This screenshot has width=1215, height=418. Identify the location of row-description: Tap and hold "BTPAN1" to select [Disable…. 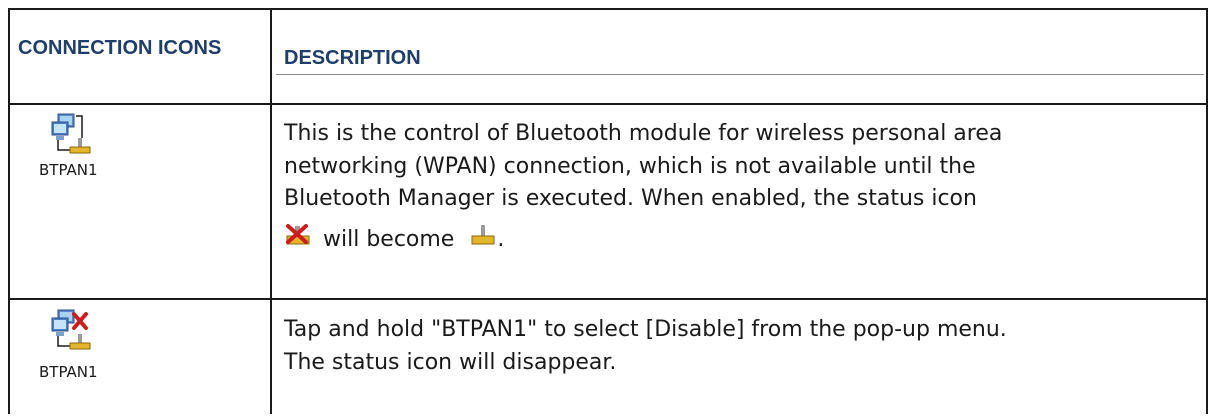
(744, 346).